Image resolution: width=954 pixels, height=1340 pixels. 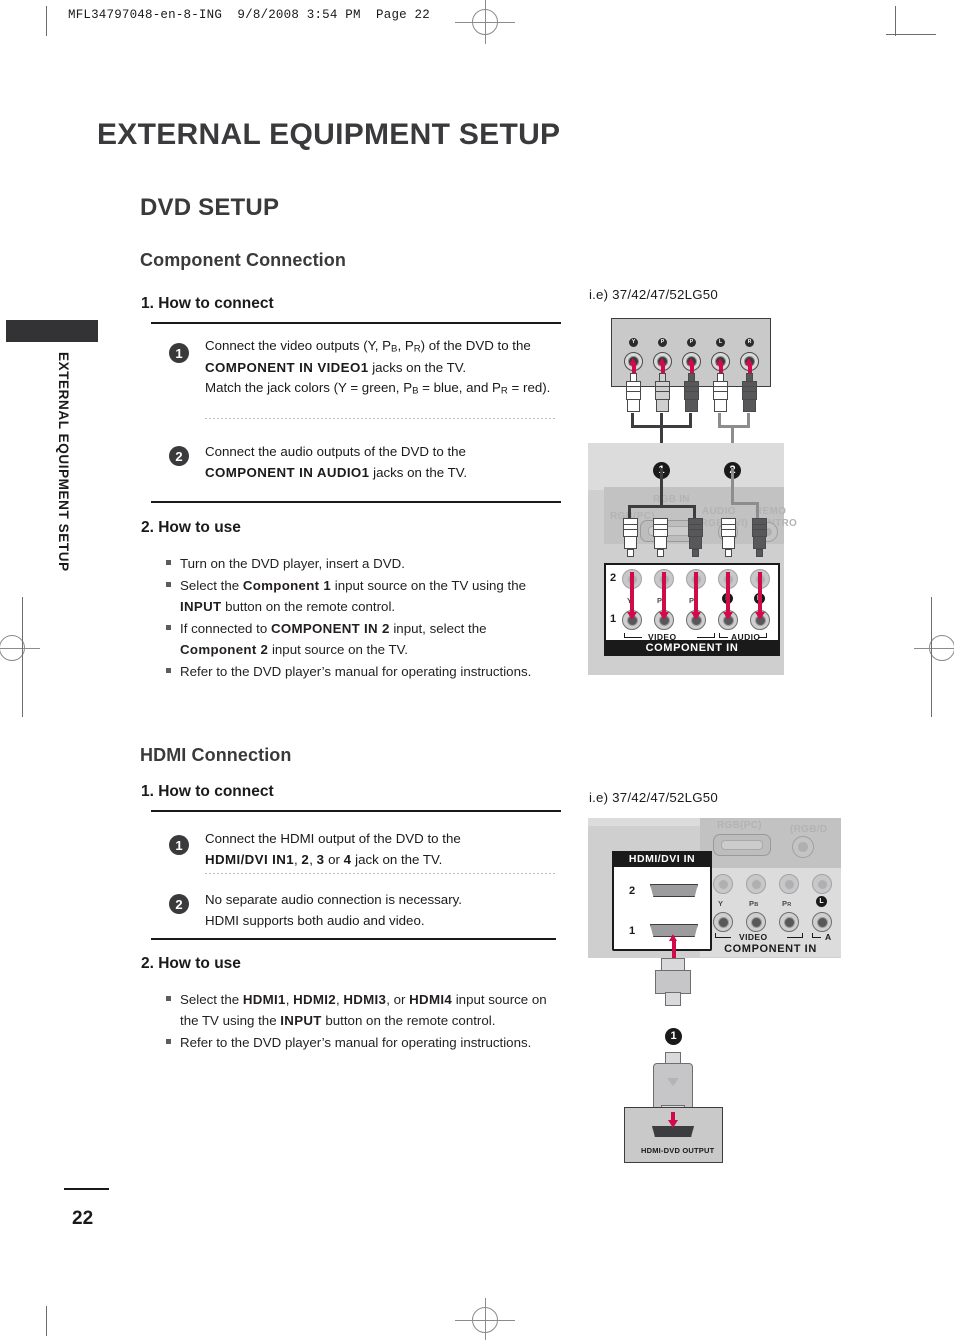 I want to click on video-group-brace-left, so click(x=633, y=635).